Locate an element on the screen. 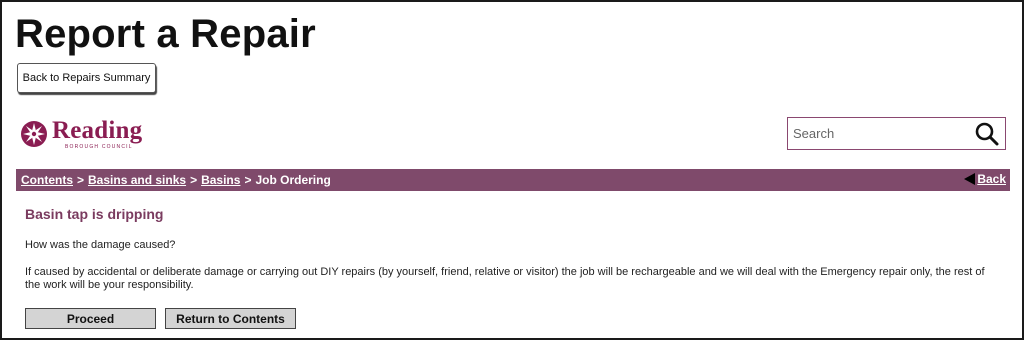 The height and width of the screenshot is (340, 1024). repair-heading: Basin tap is dripping is located at coordinates (94, 214).